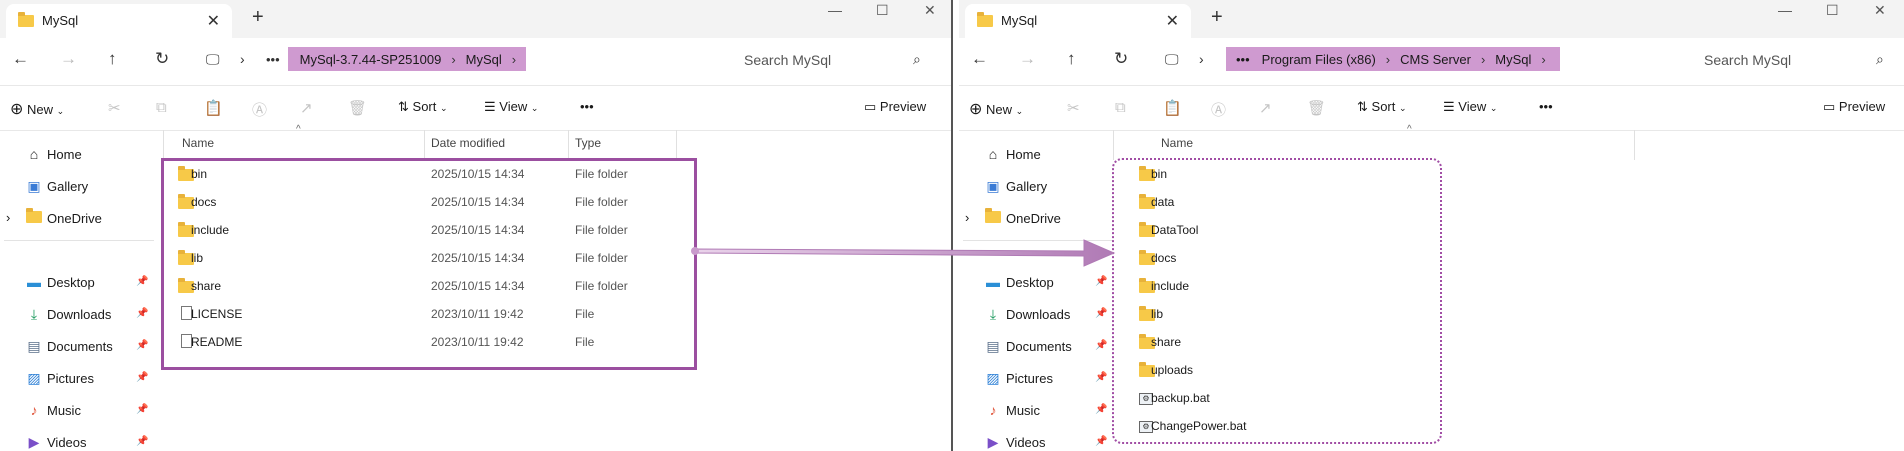 Image resolution: width=1904 pixels, height=451 pixels. I want to click on arrow-origin-dot, so click(695, 251).